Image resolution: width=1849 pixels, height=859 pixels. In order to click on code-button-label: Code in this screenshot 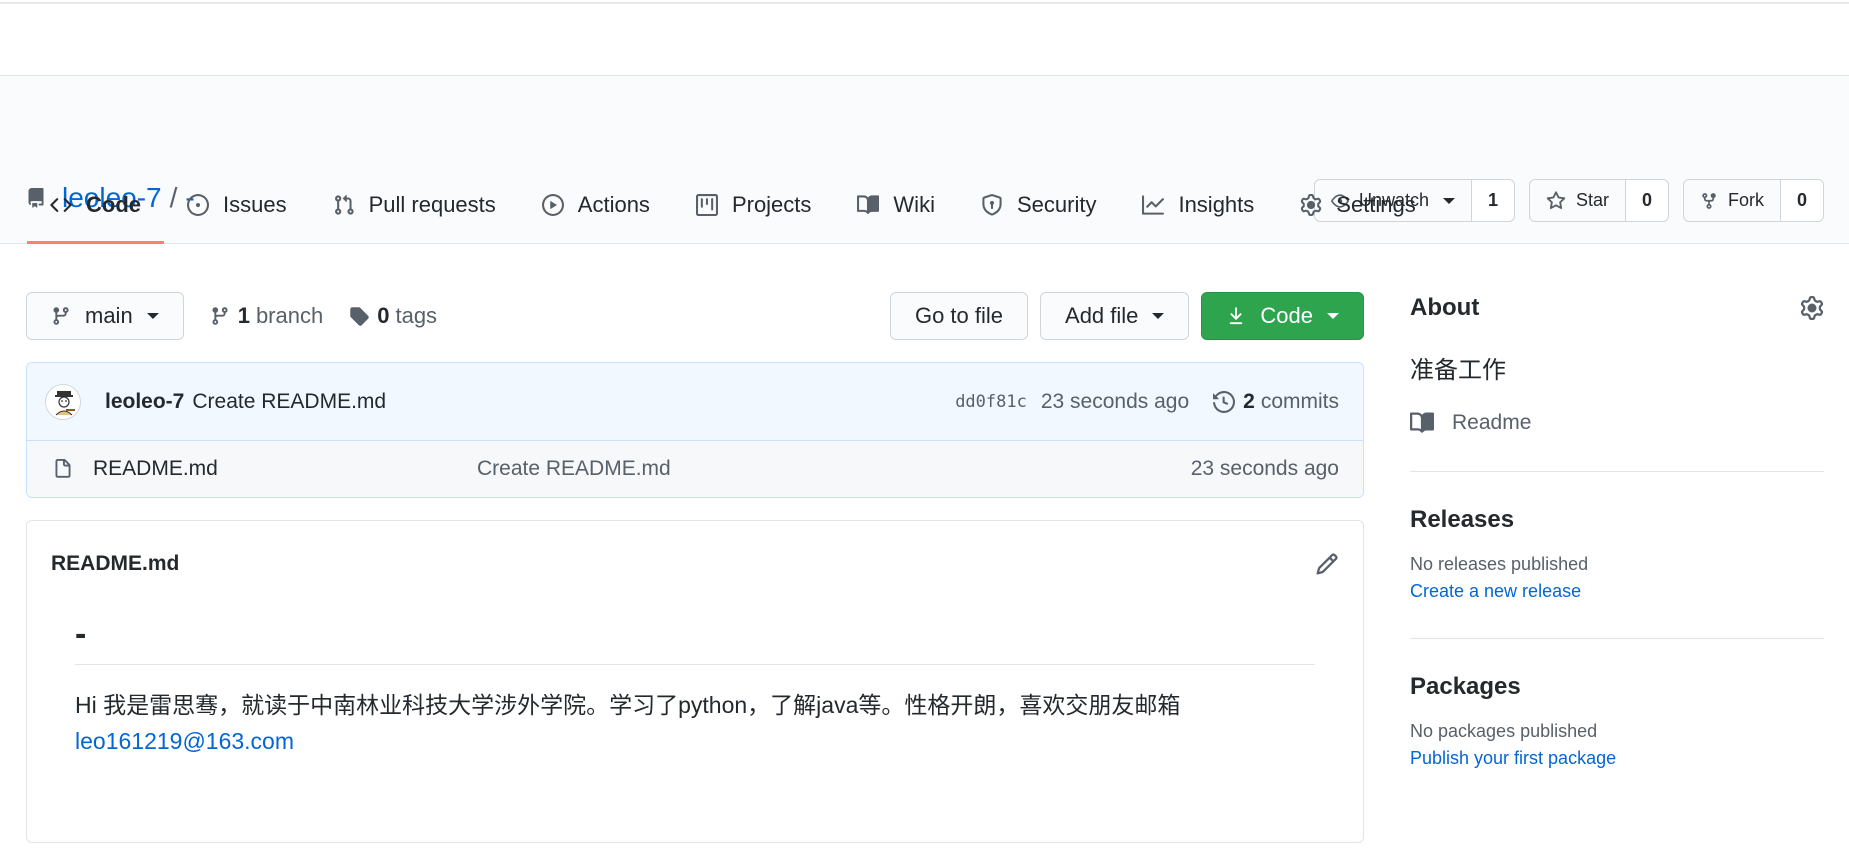, I will do `click(1286, 315)`.